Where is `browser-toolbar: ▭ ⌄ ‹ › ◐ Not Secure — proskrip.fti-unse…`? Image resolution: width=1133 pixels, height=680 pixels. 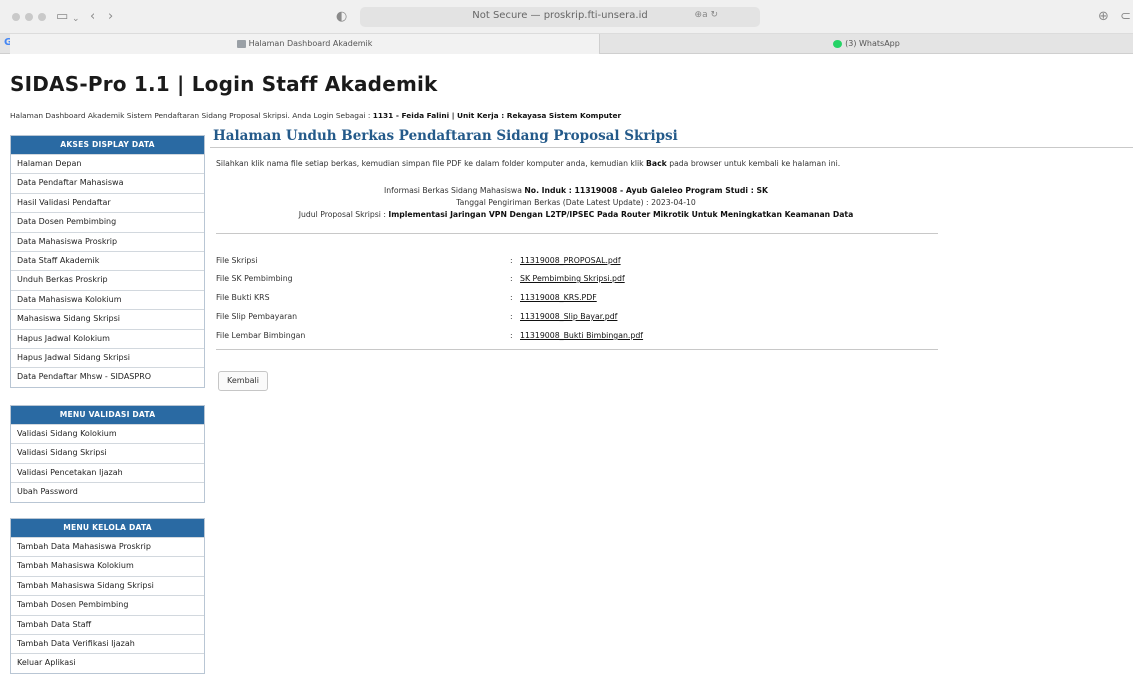
browser-toolbar: ▭ ⌄ ‹ › ◐ Not Secure — proskrip.fti-unse… is located at coordinates (566, 17).